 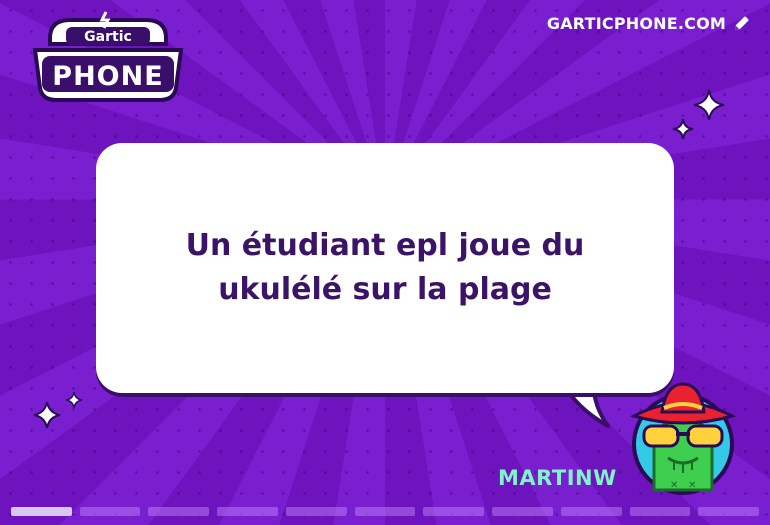 I want to click on player-avatar: ✕ ✕, so click(x=683, y=438).